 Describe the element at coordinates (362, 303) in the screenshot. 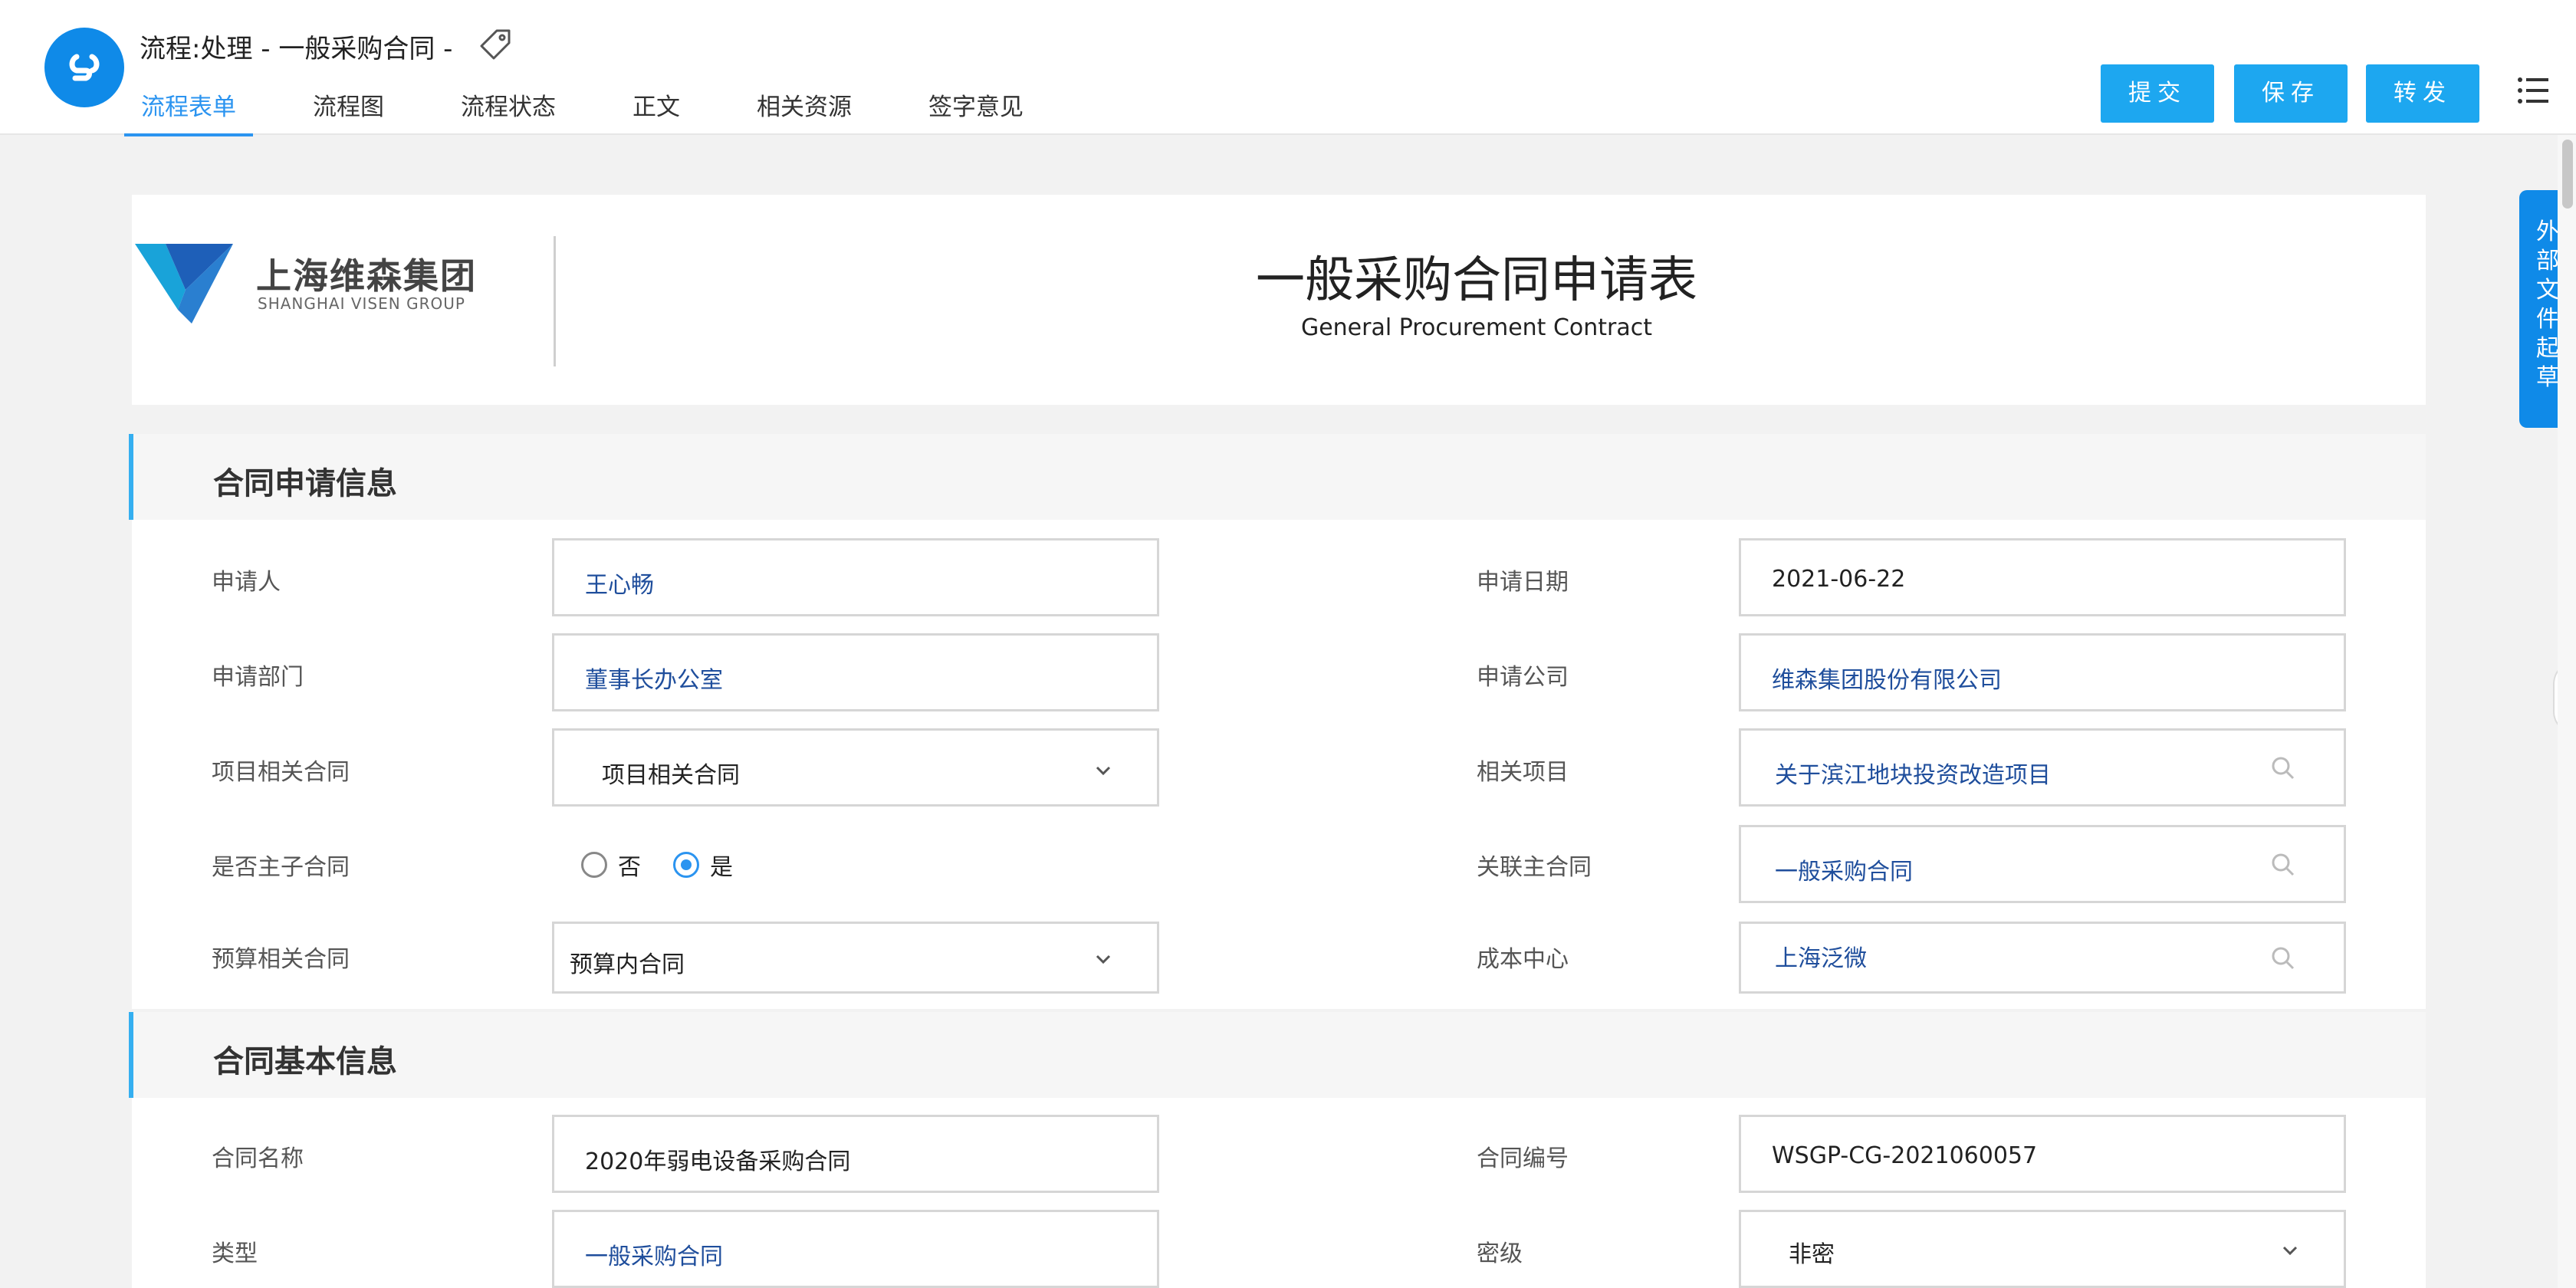

I see `company-name-en: SHANGHAI VISEN GROUP` at that location.